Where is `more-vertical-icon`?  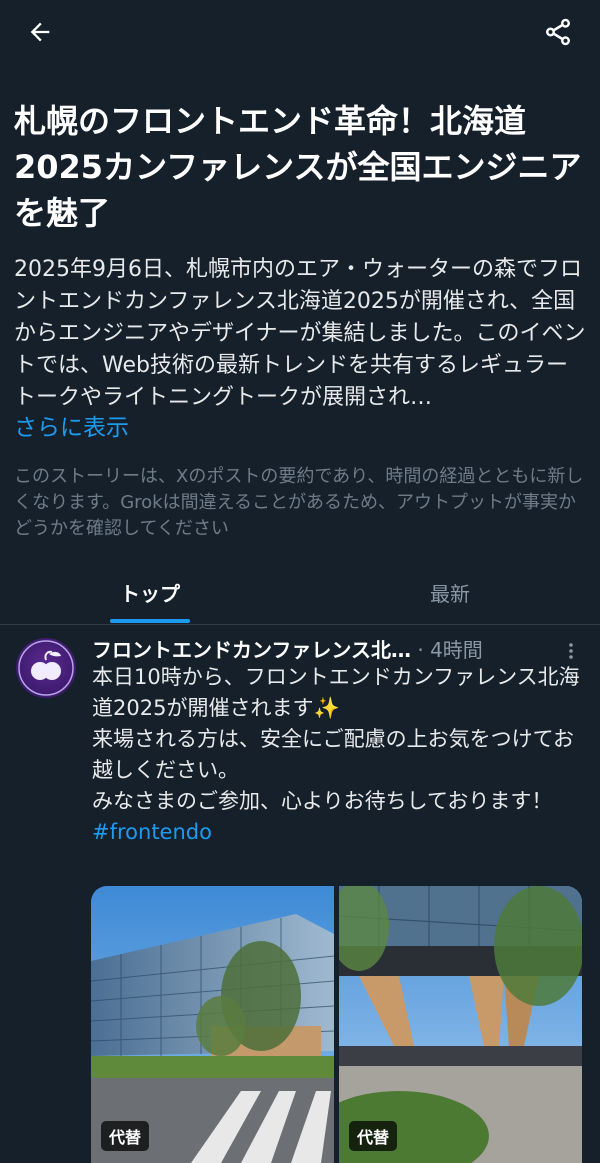
more-vertical-icon is located at coordinates (571, 651).